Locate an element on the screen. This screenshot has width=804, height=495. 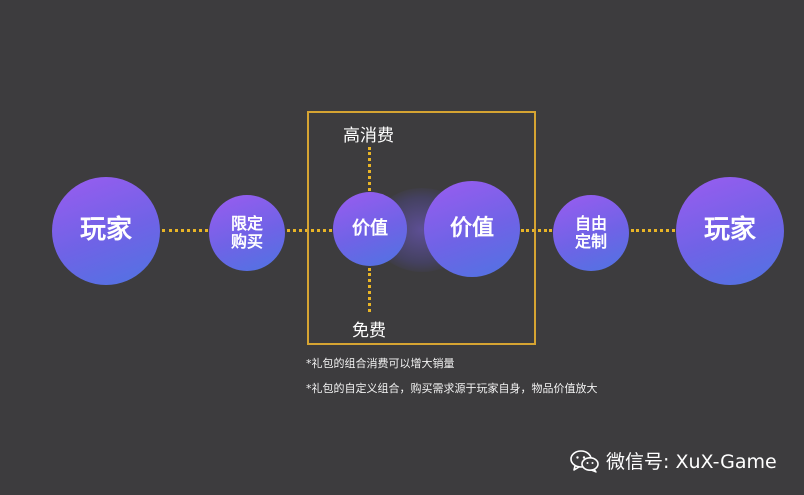
value-small-label: 价值 is located at coordinates (370, 228).